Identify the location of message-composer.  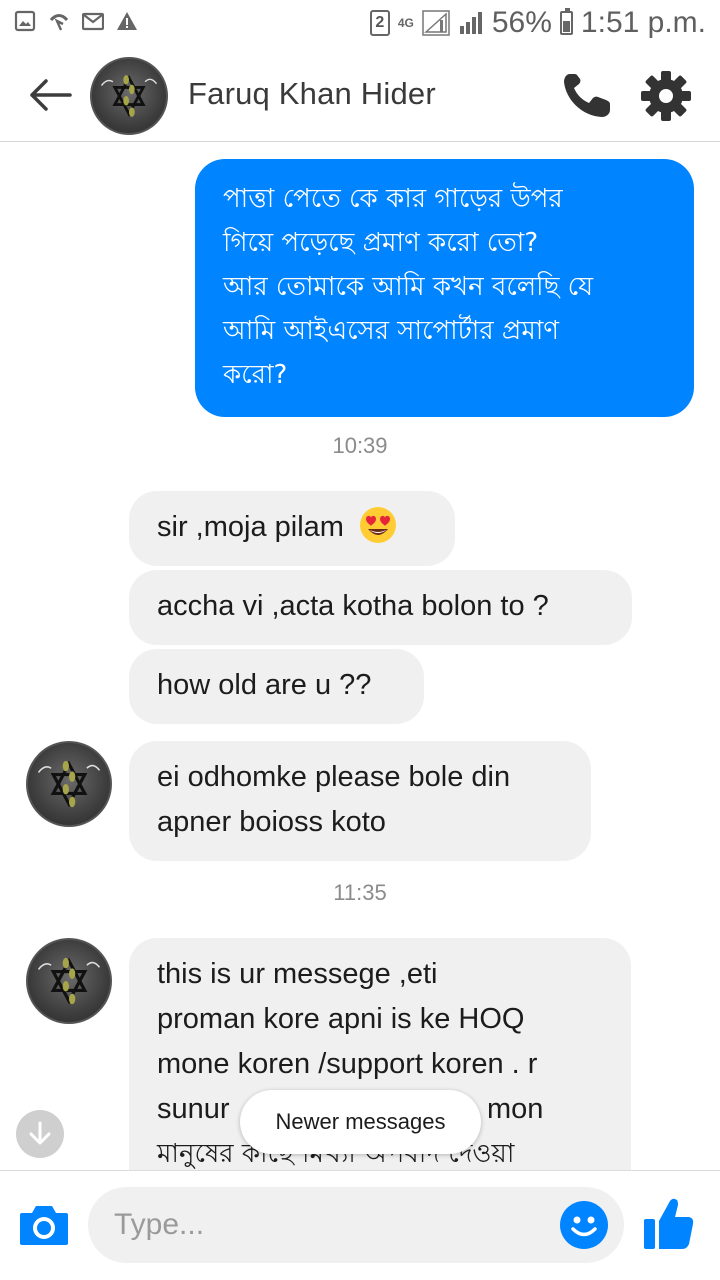
(360, 1225).